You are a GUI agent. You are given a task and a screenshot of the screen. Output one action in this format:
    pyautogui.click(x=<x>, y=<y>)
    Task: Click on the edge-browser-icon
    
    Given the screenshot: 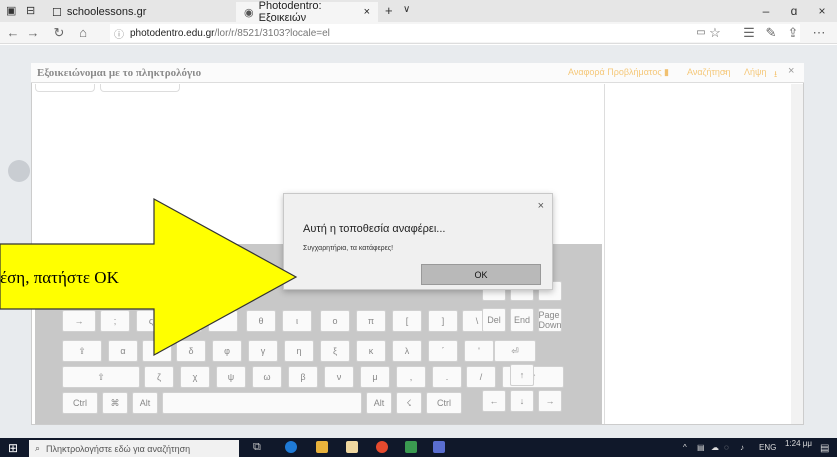 What is the action you would take?
    pyautogui.click(x=291, y=447)
    